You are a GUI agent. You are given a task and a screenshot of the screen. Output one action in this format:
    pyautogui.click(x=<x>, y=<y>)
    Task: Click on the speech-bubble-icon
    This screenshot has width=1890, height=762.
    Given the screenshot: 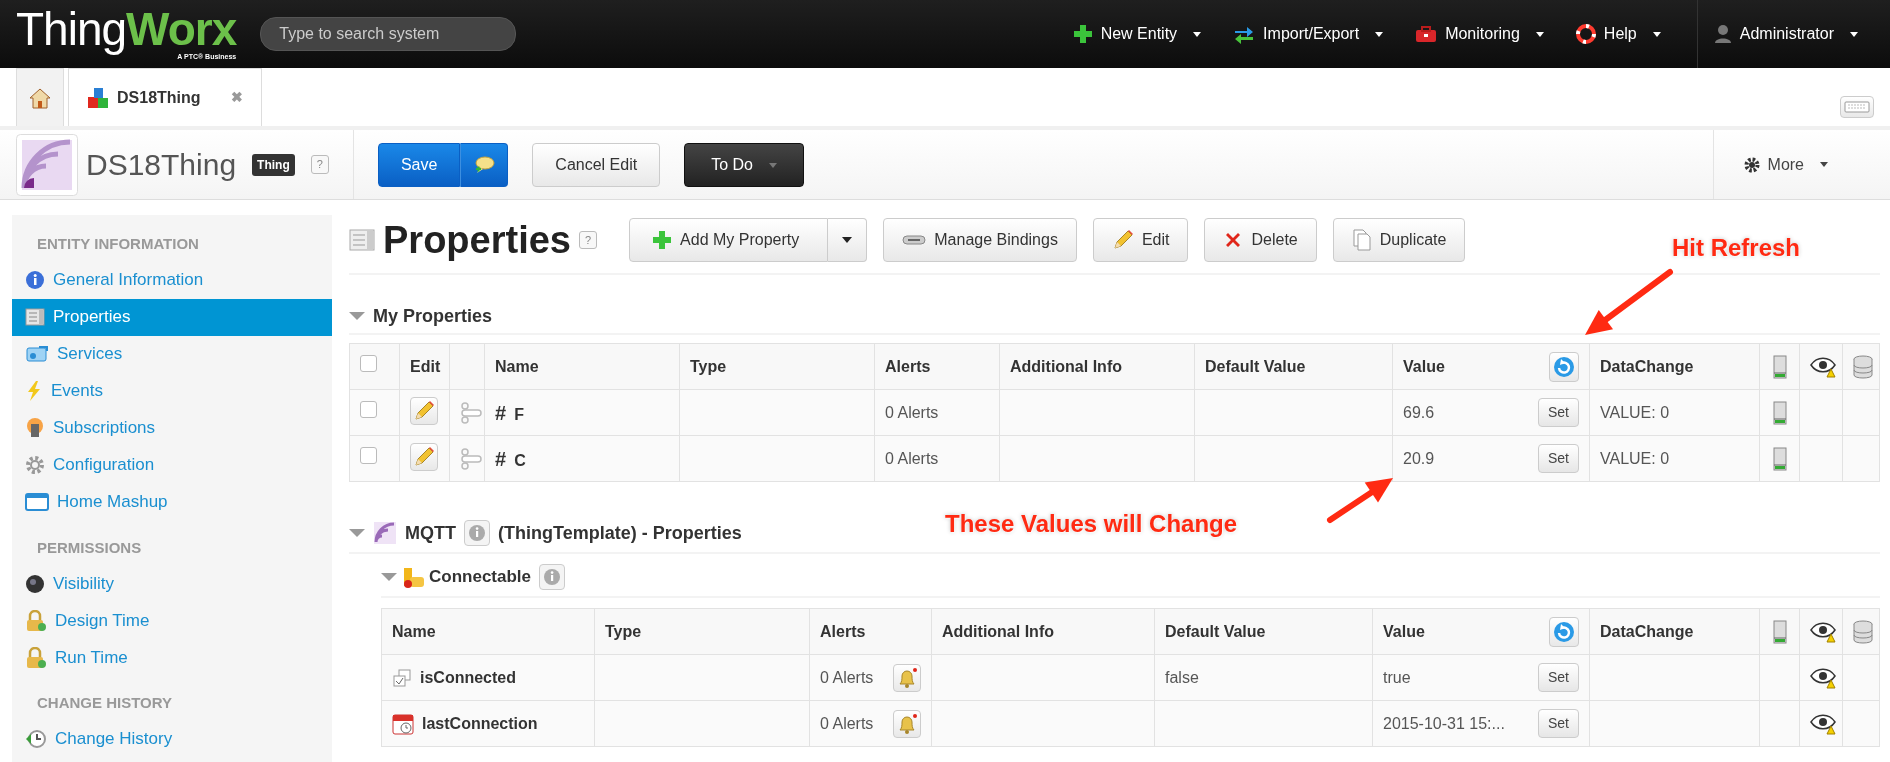 What is the action you would take?
    pyautogui.click(x=484, y=165)
    